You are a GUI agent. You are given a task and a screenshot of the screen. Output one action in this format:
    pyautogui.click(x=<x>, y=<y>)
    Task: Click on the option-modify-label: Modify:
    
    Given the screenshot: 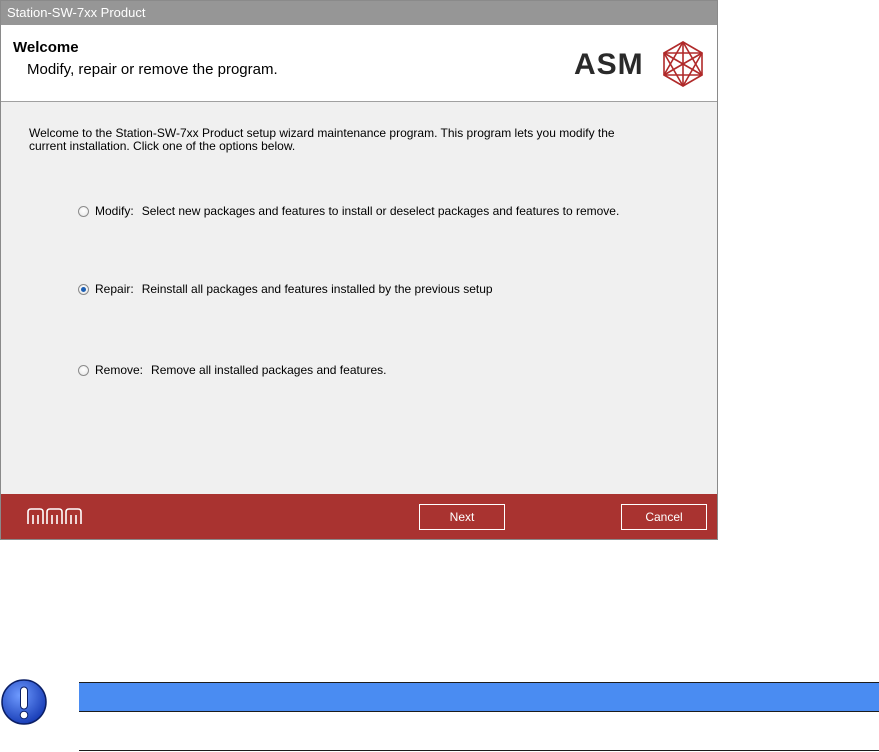 What is the action you would take?
    pyautogui.click(x=114, y=211)
    